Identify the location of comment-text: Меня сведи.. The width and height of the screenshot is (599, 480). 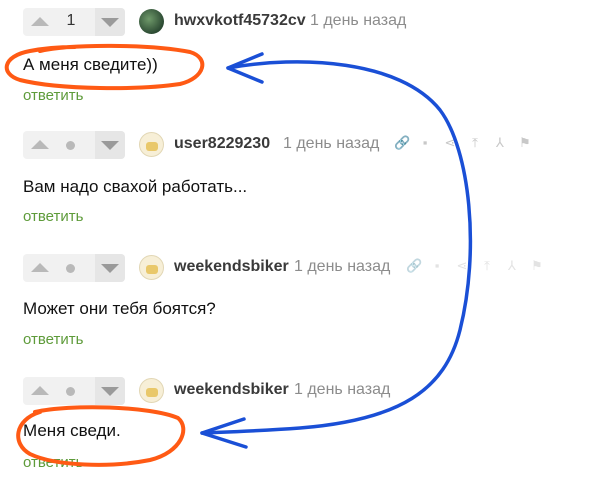
(72, 430).